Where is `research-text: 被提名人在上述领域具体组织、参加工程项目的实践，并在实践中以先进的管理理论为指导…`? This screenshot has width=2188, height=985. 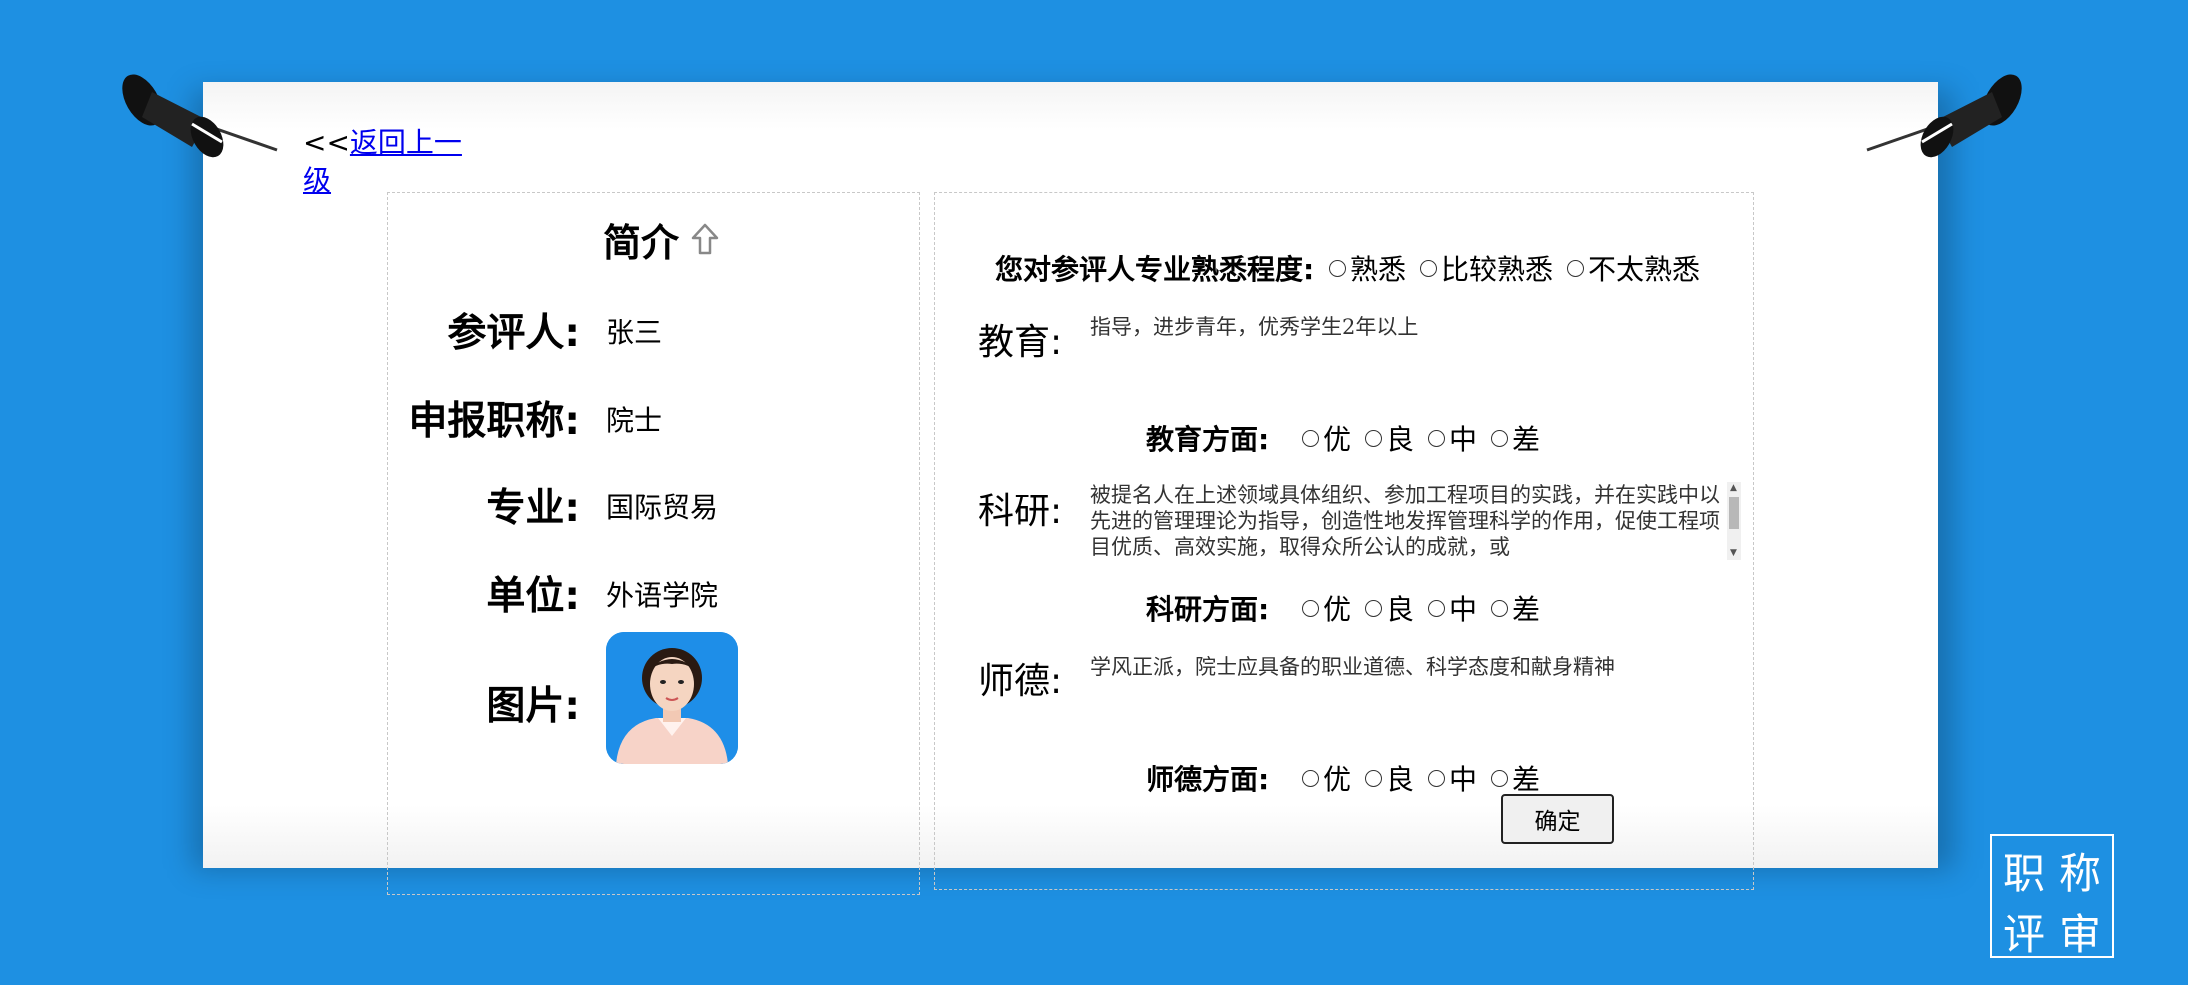
research-text: 被提名人在上述领域具体组织、参加工程项目的实践，并在实践中以先进的管理理论为指导… is located at coordinates (1405, 521).